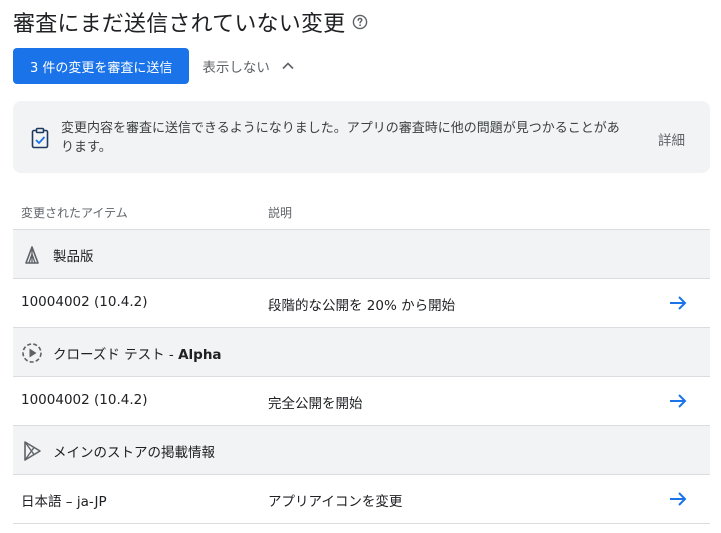 This screenshot has height=533, width=721. Describe the element at coordinates (179, 24) in the screenshot. I see `page-title: 審査にまだ送信されていない変更` at that location.